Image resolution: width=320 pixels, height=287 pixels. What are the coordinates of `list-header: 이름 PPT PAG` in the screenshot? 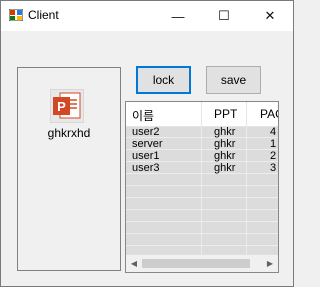 It's located at (202, 114).